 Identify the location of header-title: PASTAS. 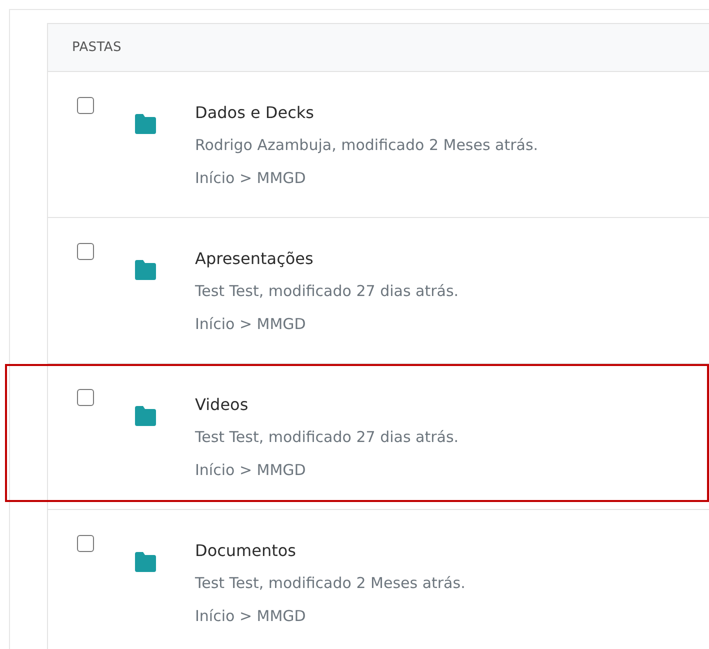
(97, 47).